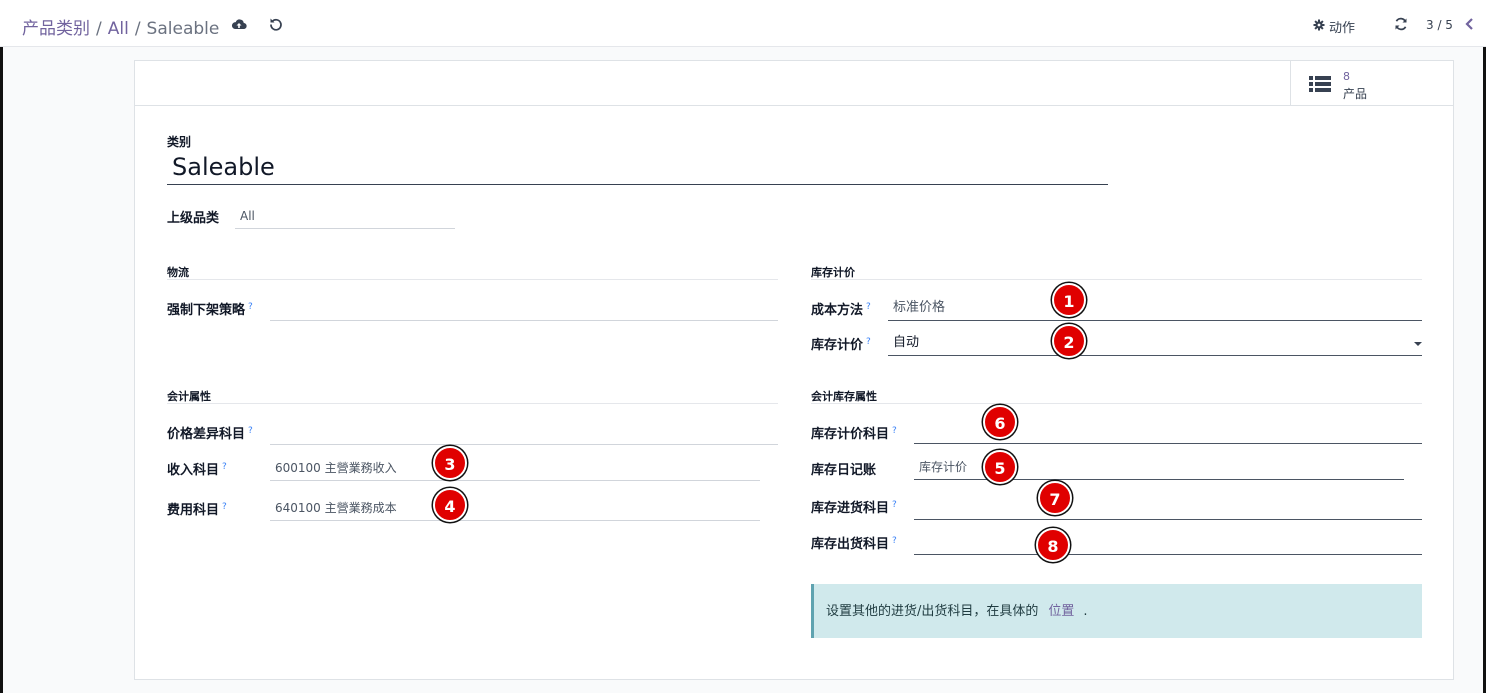 The image size is (1486, 693). What do you see at coordinates (1, 346) in the screenshot?
I see `window-edge-left` at bounding box center [1, 346].